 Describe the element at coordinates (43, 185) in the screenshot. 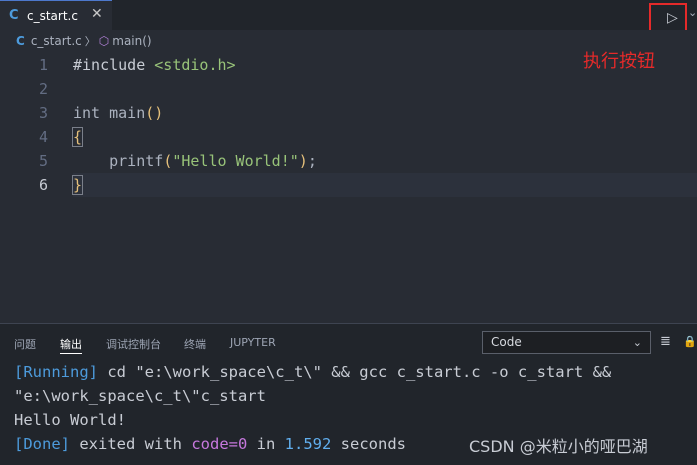

I see `line-number-active: 6` at that location.